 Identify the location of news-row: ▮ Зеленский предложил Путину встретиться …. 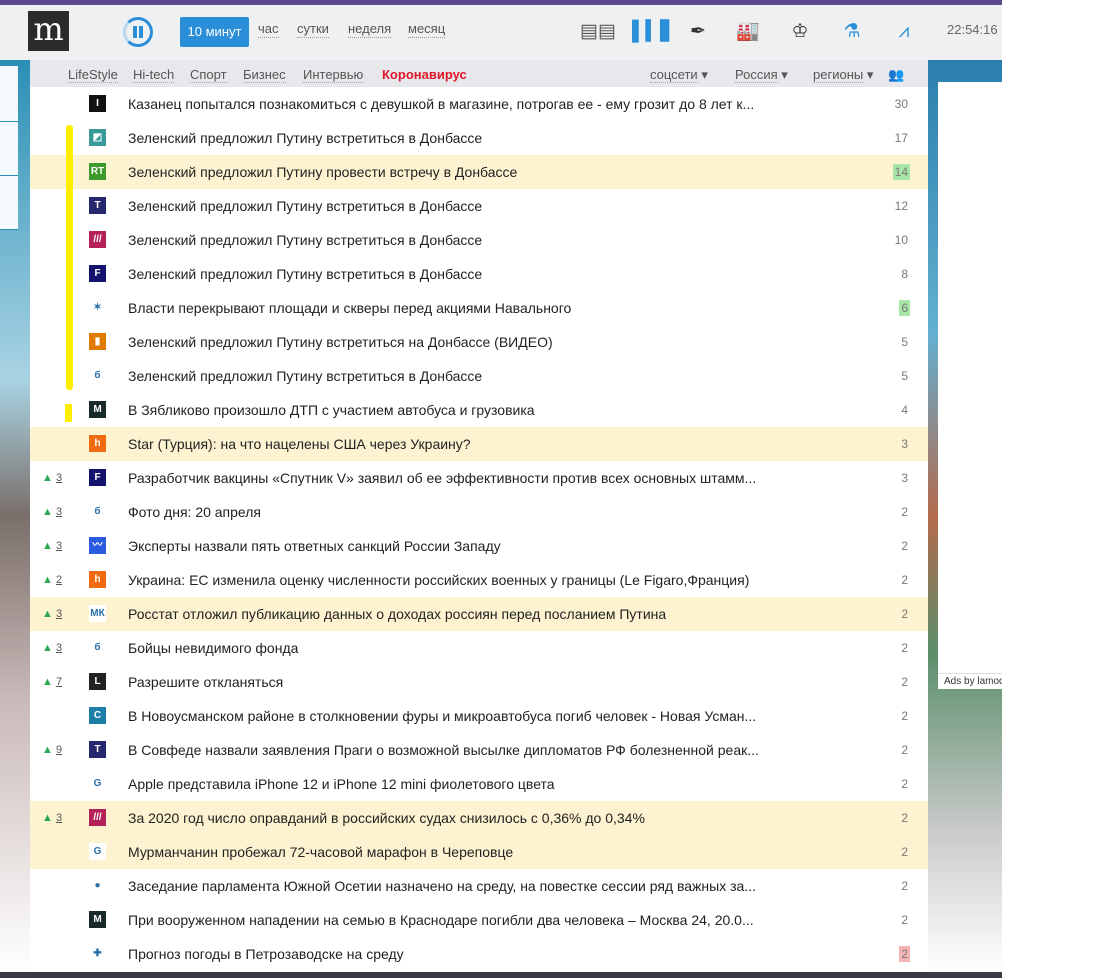
(479, 342).